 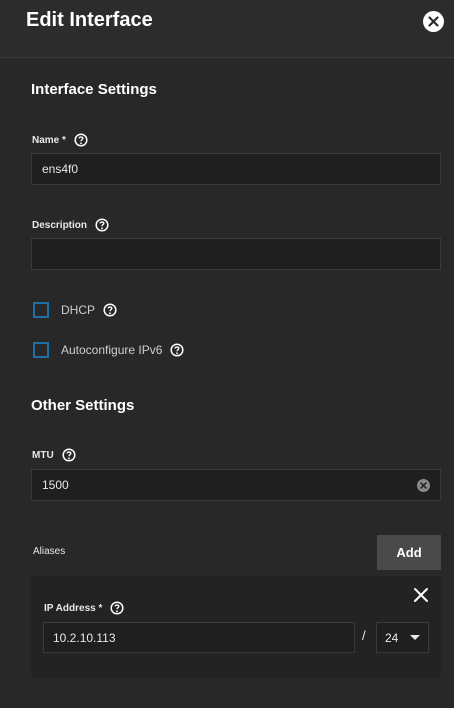 I want to click on remove-alias-button, so click(x=421, y=595).